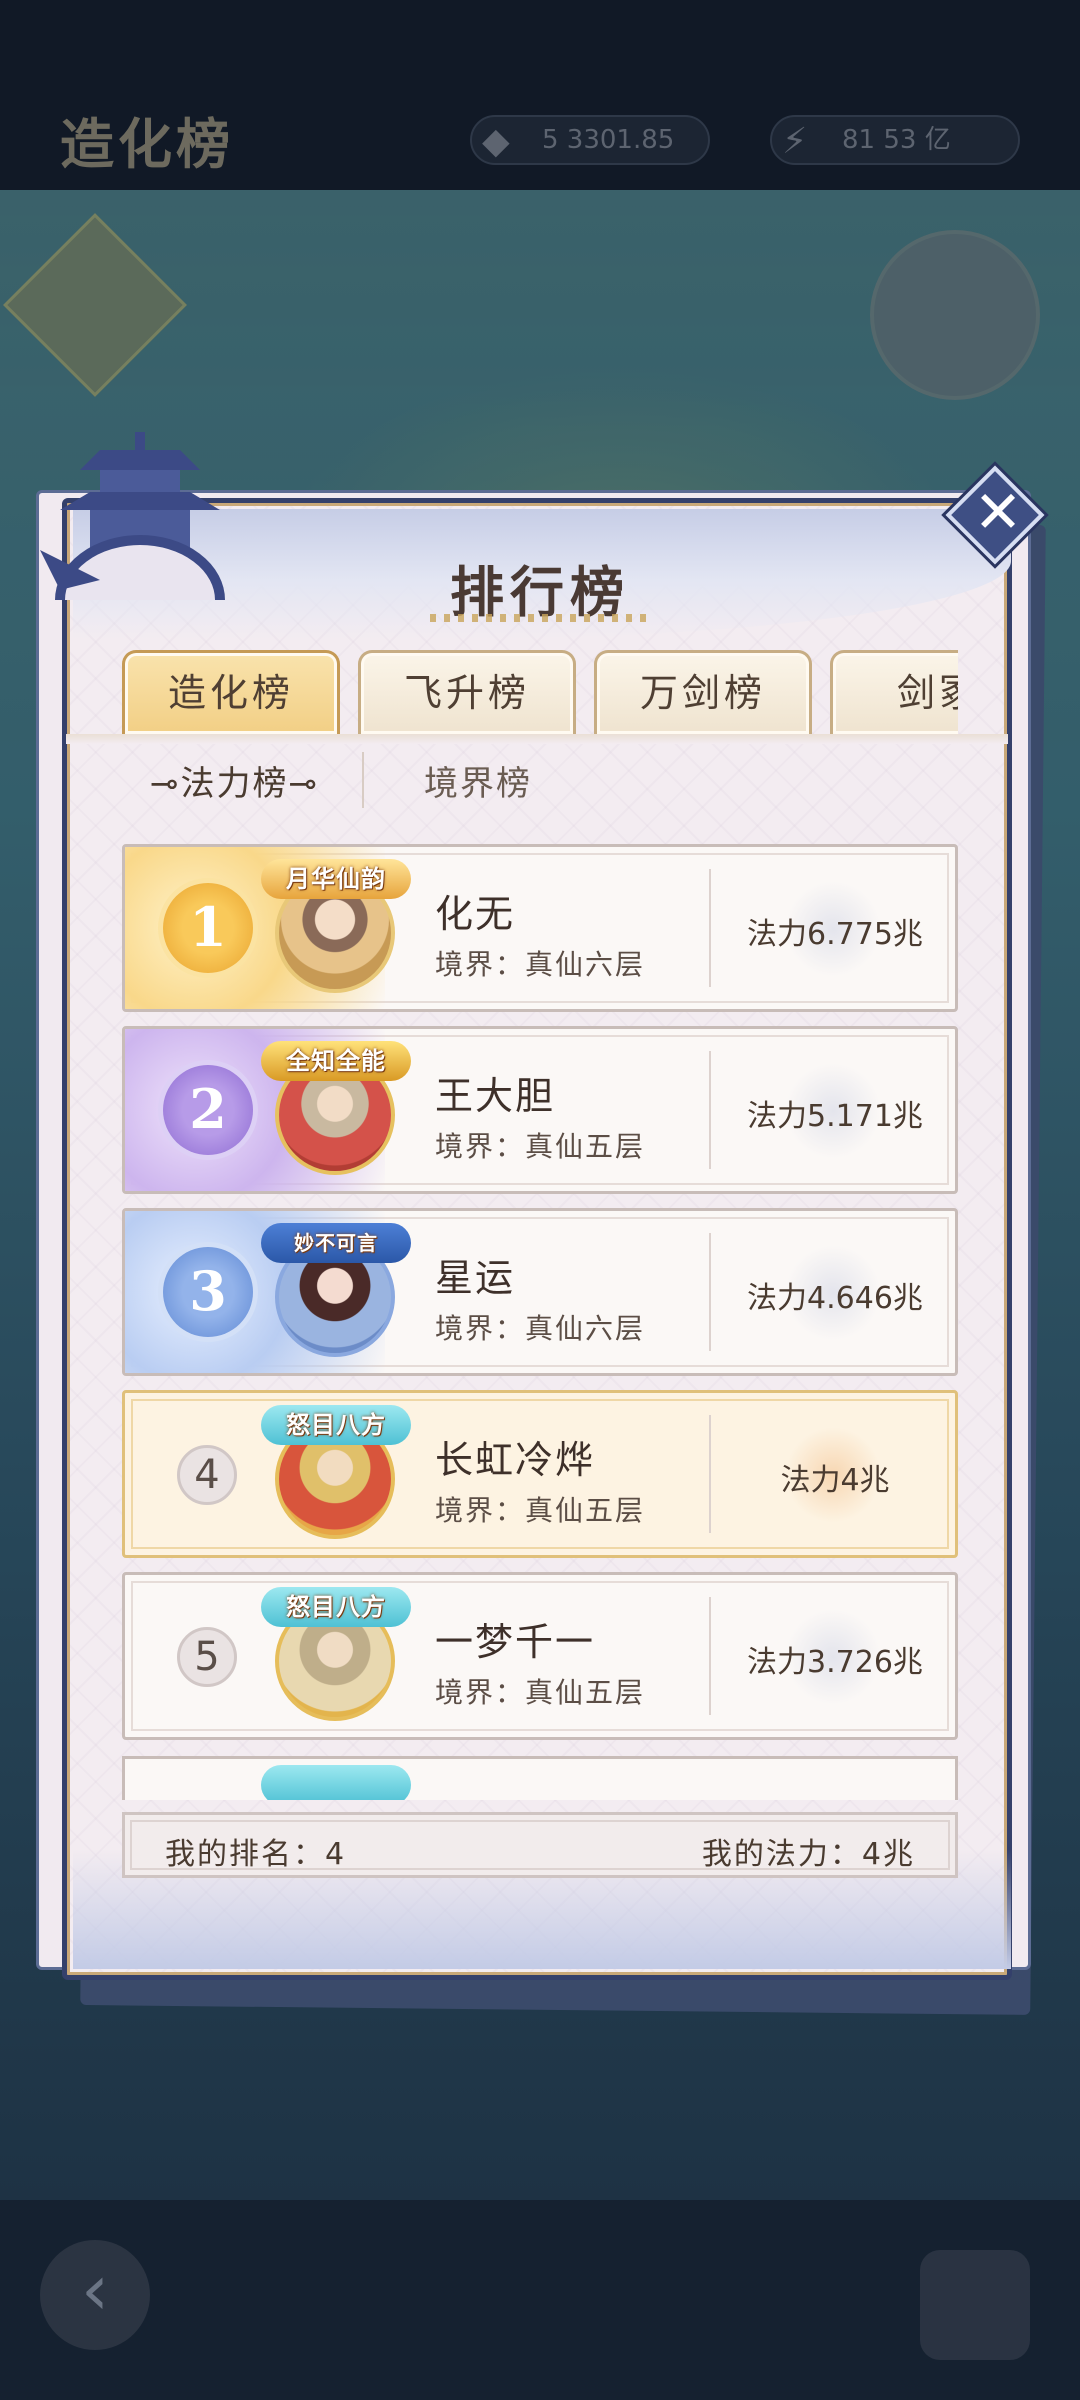  I want to click on ranking-row-4-self: 4 怒目八方 长虹冷烨 境界：真仙五层 法力4兆, so click(540, 1474).